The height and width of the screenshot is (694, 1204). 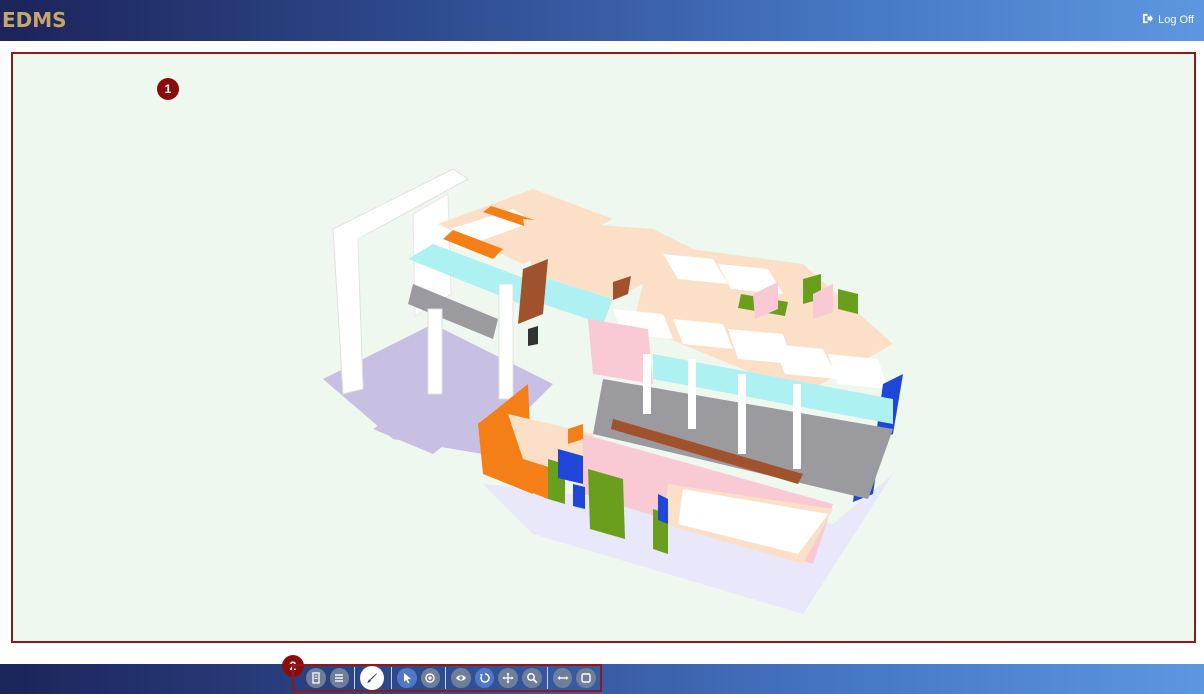 I want to click on app-logo: EDMS, so click(x=34, y=20).